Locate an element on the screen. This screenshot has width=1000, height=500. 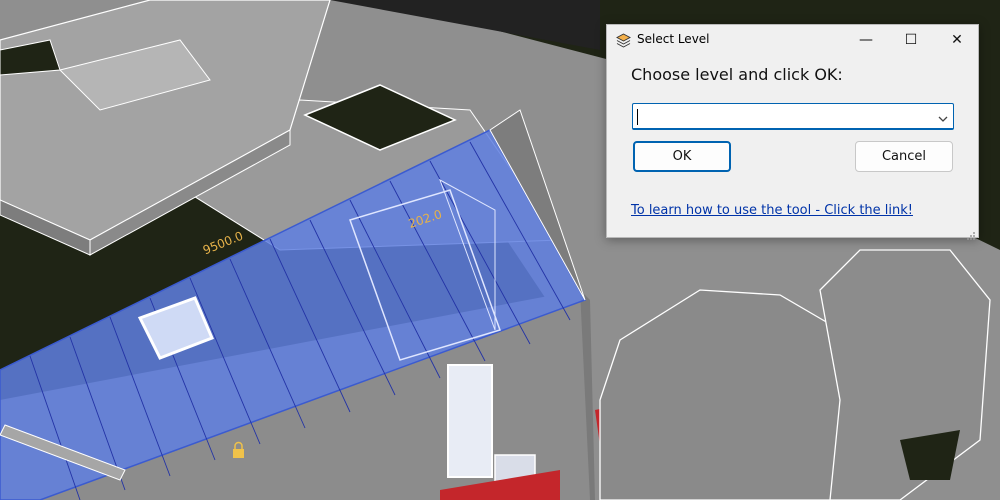
layers-icon is located at coordinates (623, 40).